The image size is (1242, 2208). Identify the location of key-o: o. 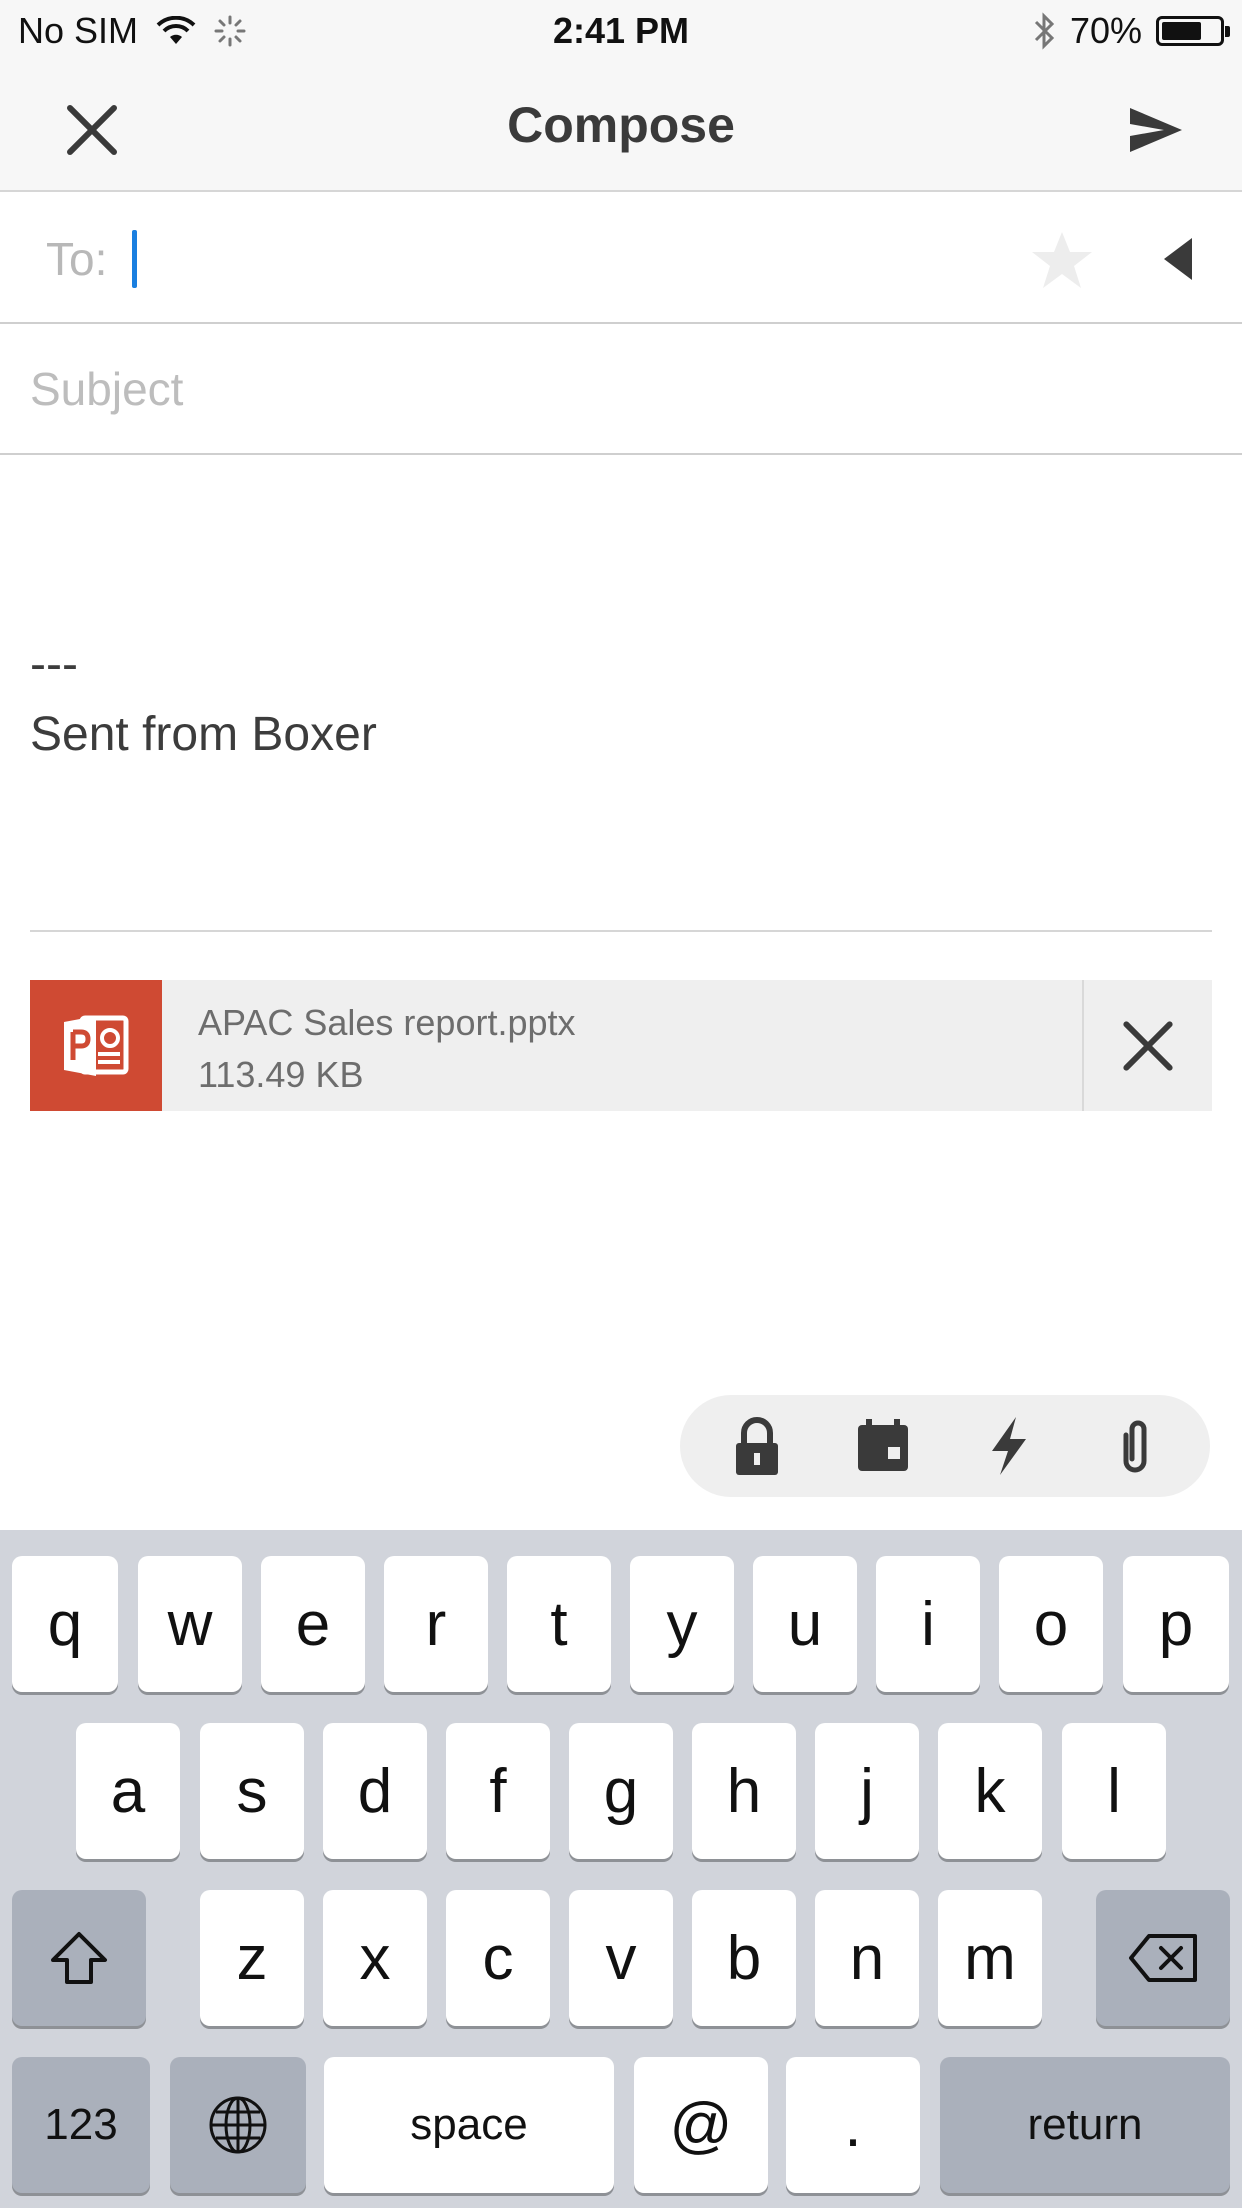
(1051, 1624).